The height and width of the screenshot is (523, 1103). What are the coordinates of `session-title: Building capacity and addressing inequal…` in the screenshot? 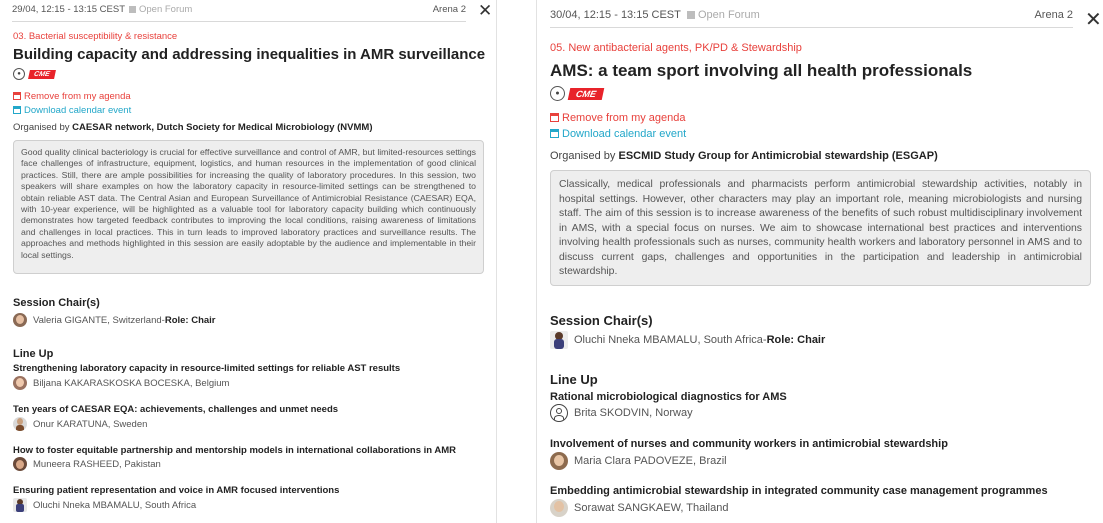 It's located at (249, 54).